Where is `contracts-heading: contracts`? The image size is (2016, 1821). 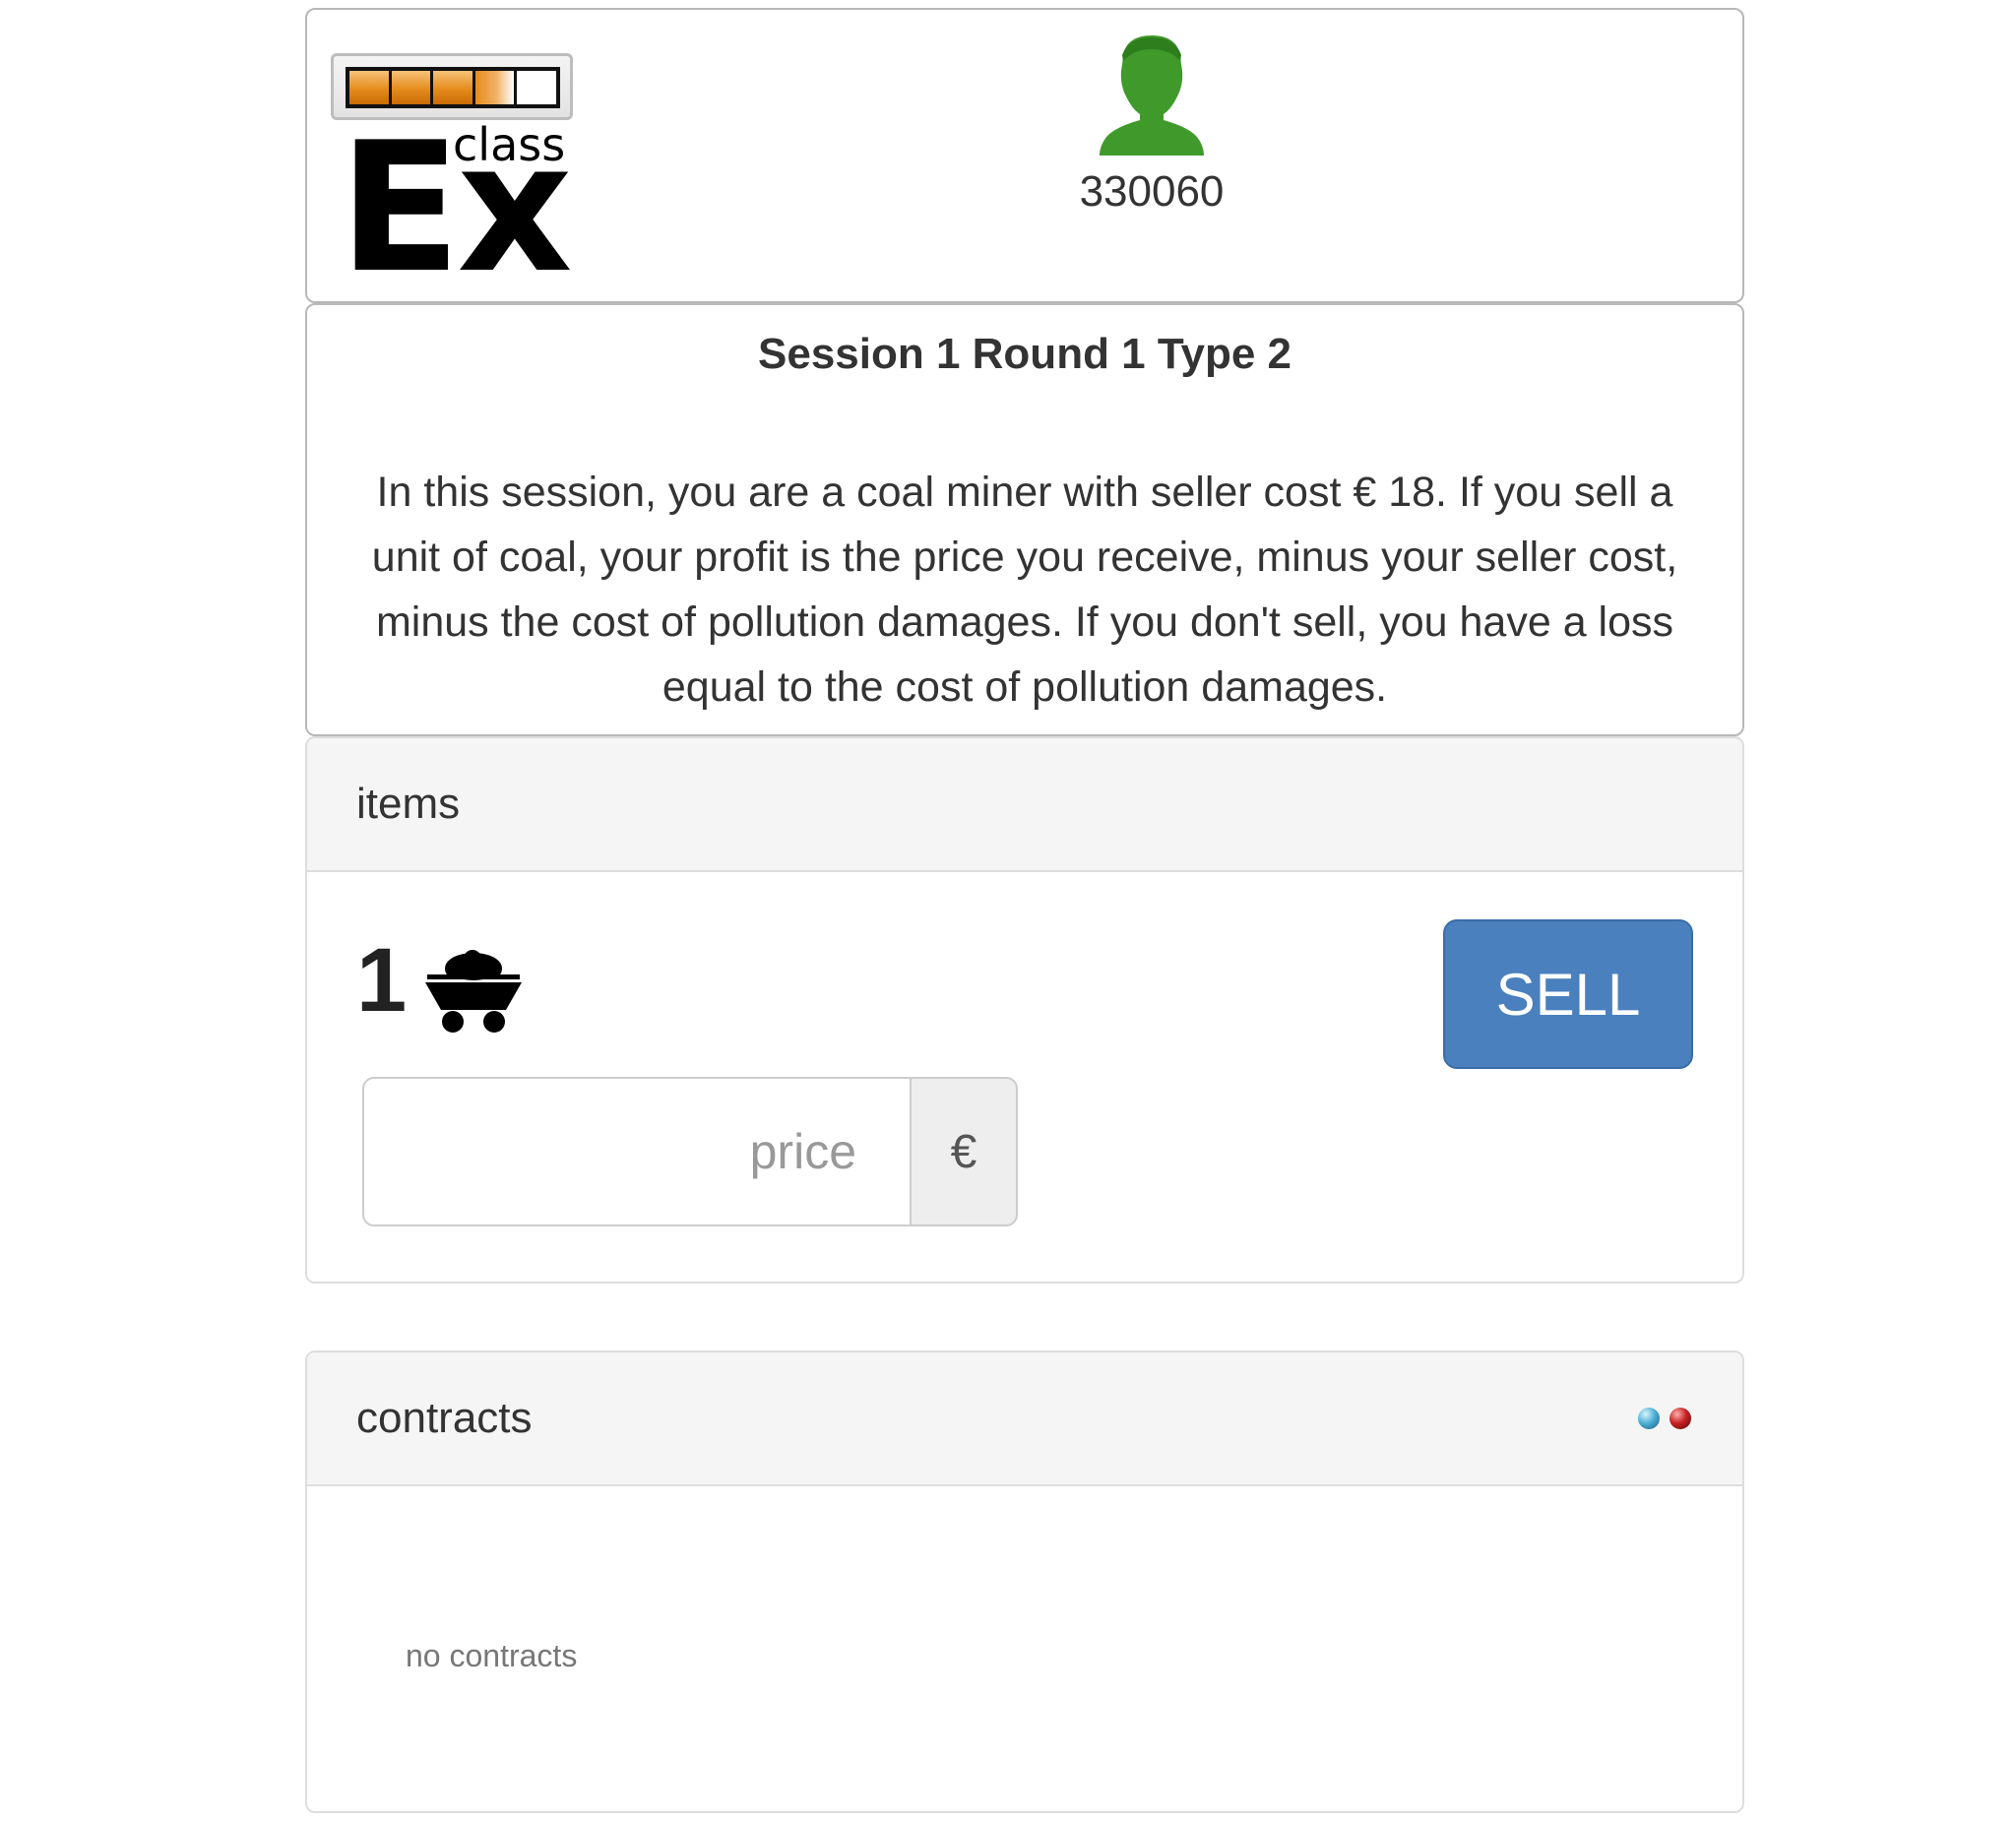 contracts-heading: contracts is located at coordinates (1024, 1419).